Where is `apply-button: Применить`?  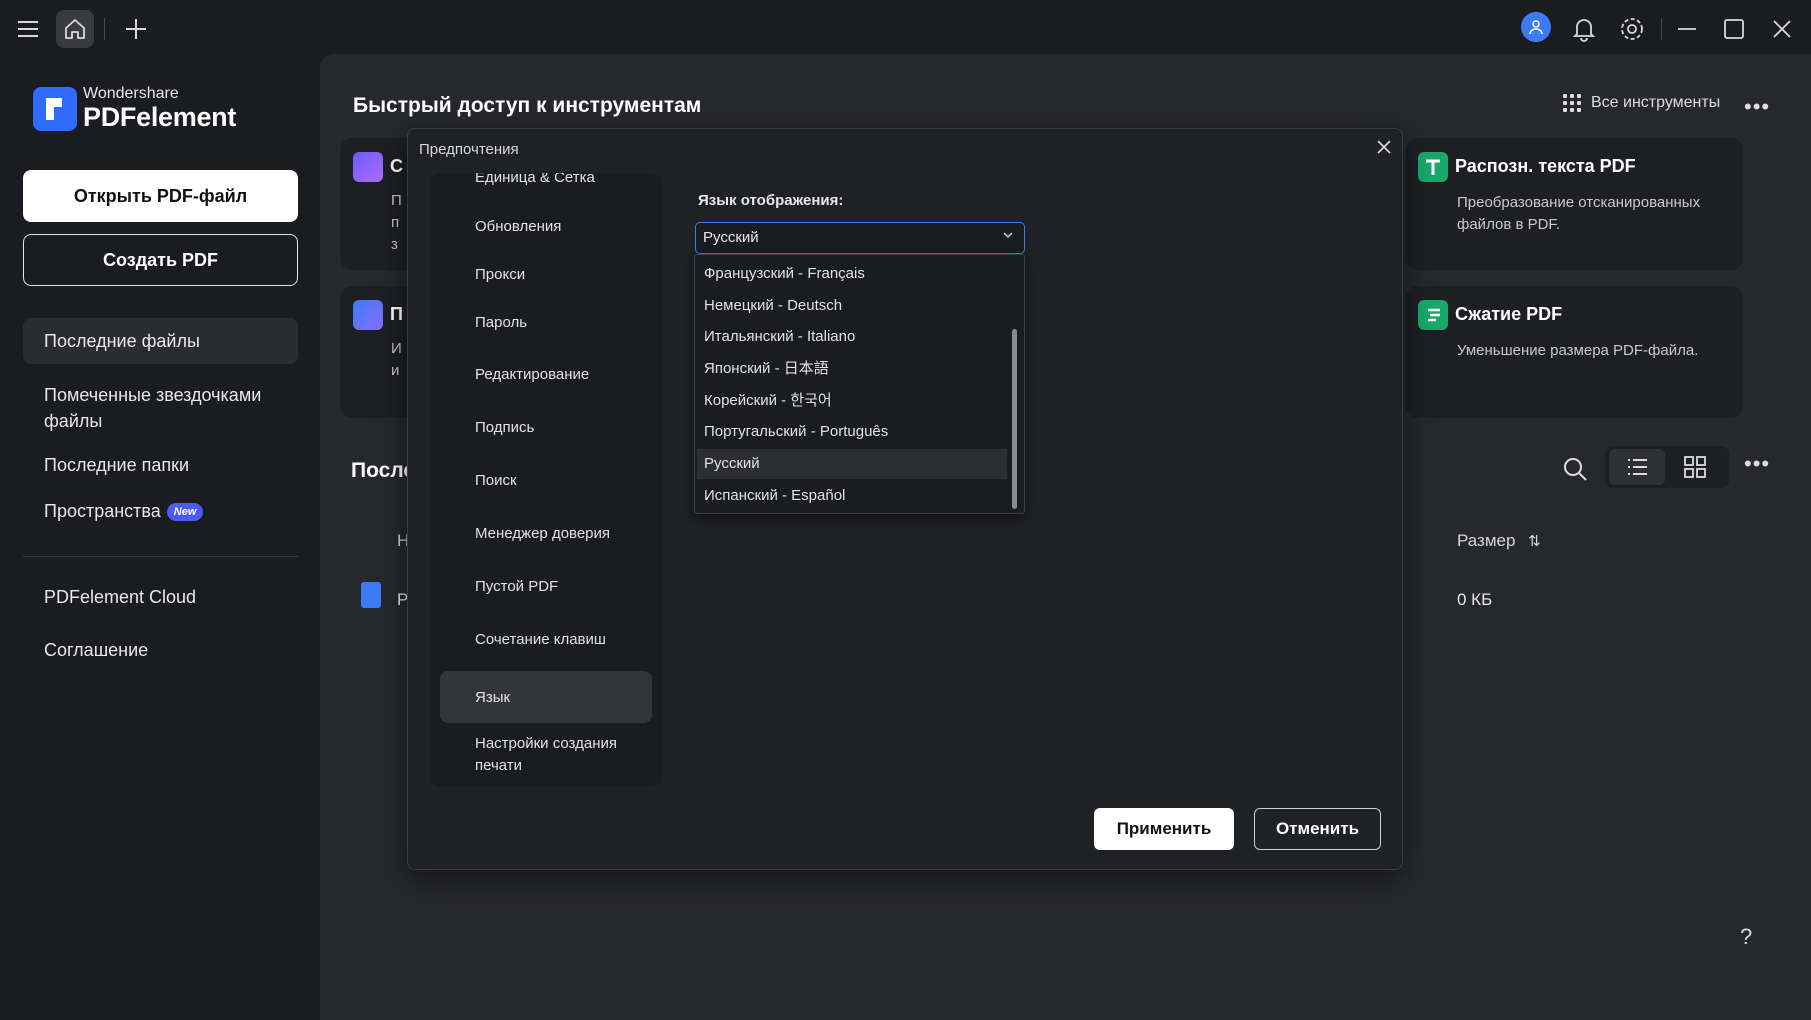 apply-button: Применить is located at coordinates (1164, 829).